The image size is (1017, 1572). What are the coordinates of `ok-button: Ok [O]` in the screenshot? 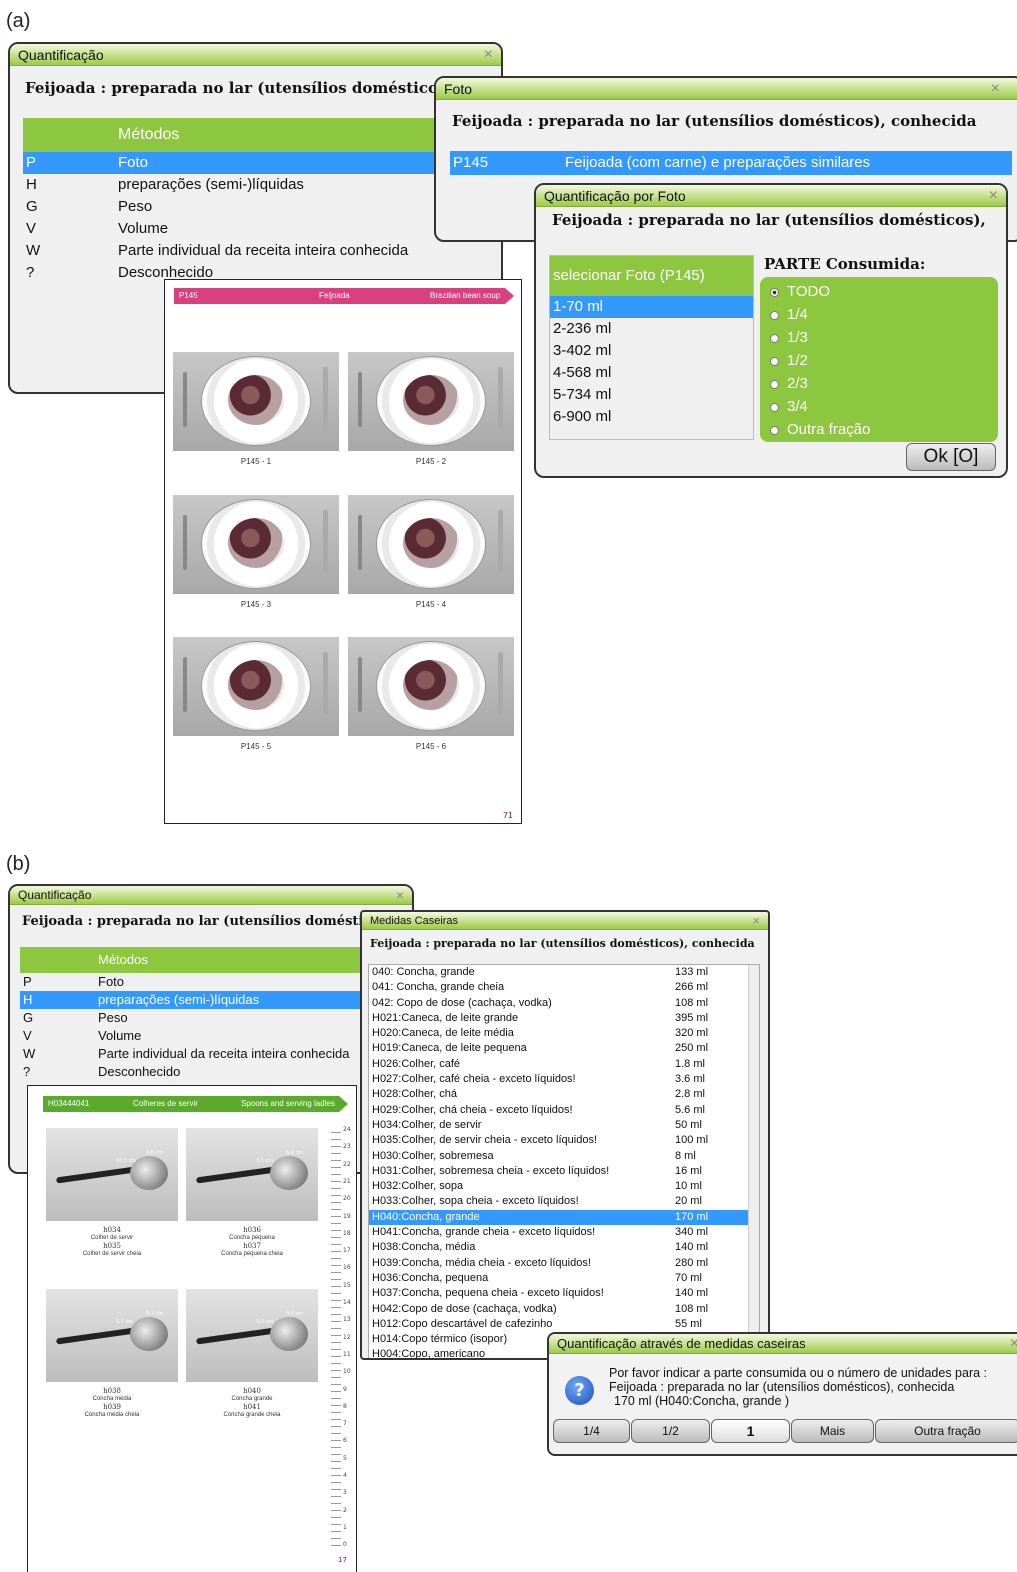 It's located at (951, 457).